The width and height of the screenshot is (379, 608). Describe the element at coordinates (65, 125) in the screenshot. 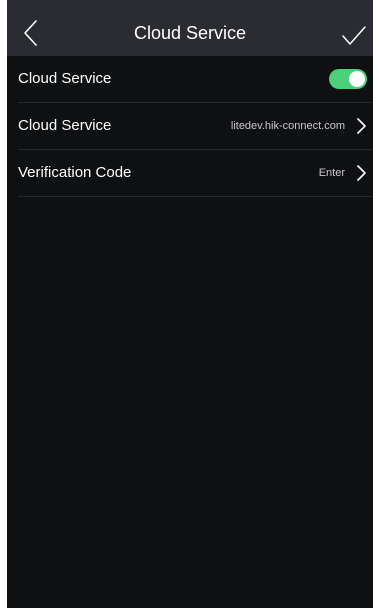

I see `server-address-label: Cloud Service` at that location.